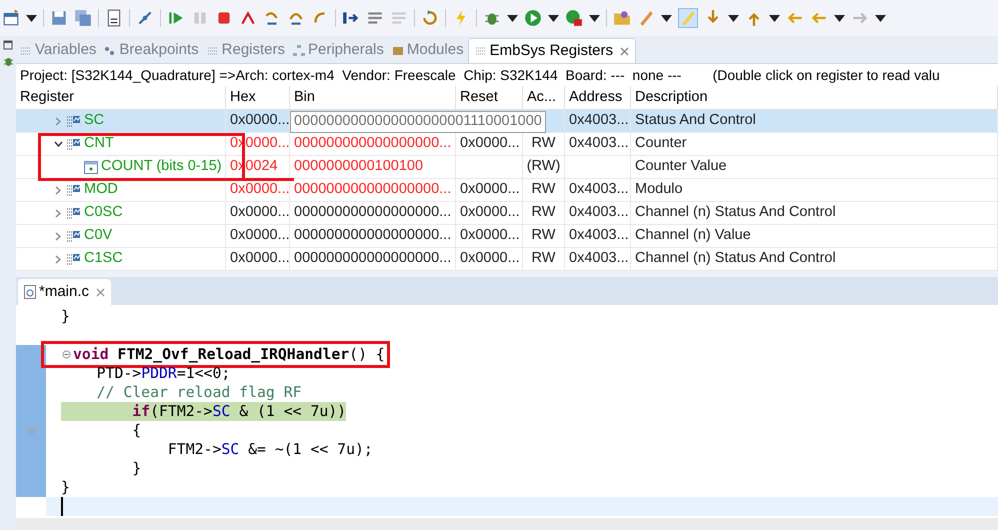  I want to click on table-row: C0SC 0x0000... 000000000000000000... 0x0000... RW 0x4003... Channel (n) Status And Control, so click(507, 213).